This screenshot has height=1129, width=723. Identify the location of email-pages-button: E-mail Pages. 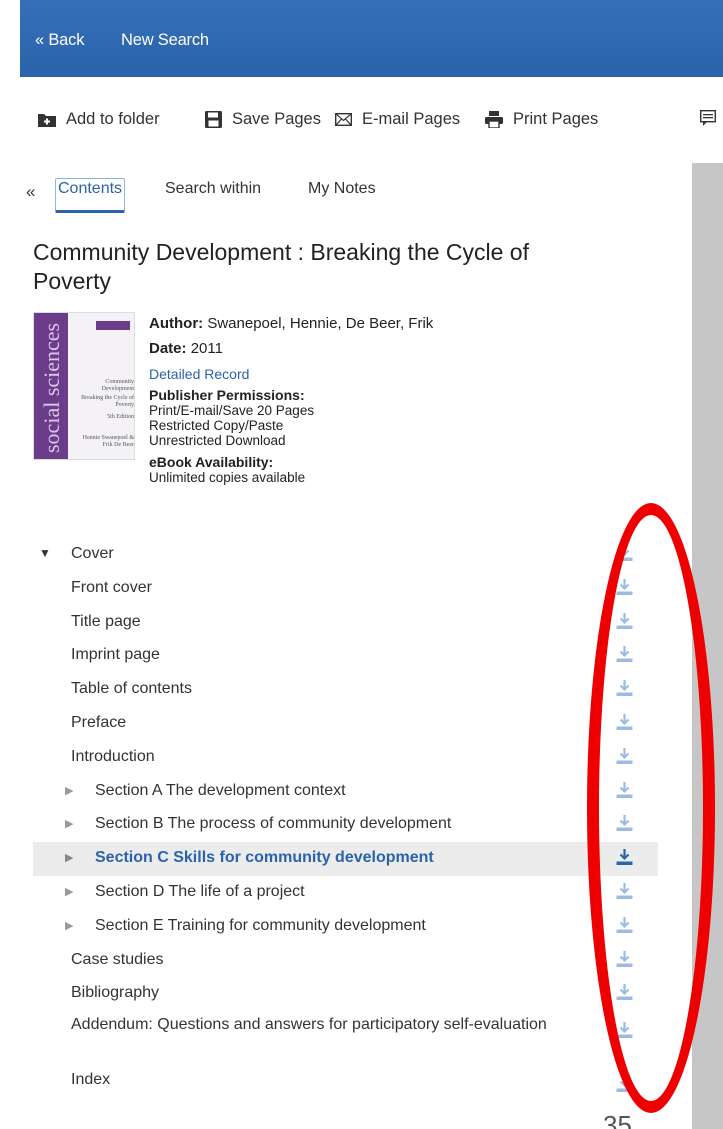
(397, 119).